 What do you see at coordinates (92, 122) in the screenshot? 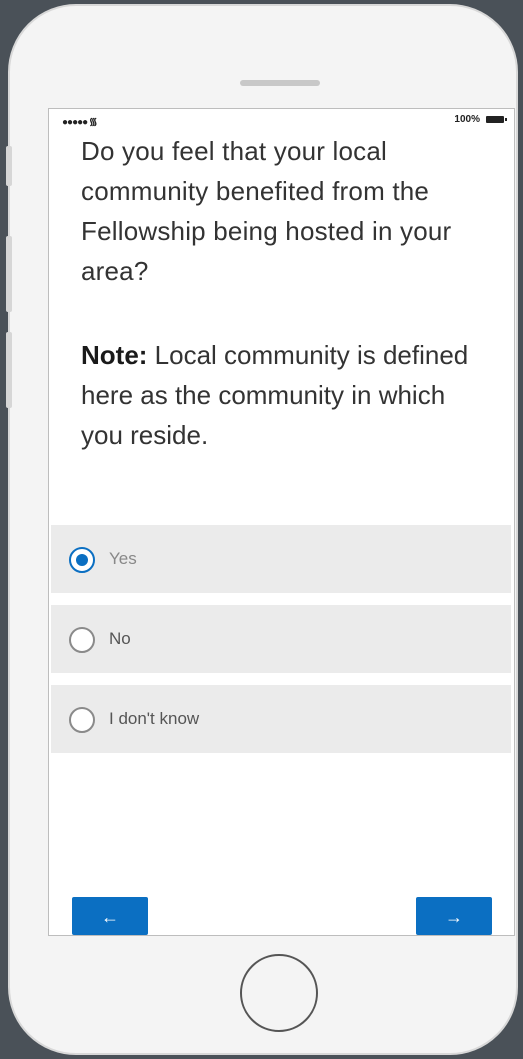
I see `wifi-icon: ᯾` at bounding box center [92, 122].